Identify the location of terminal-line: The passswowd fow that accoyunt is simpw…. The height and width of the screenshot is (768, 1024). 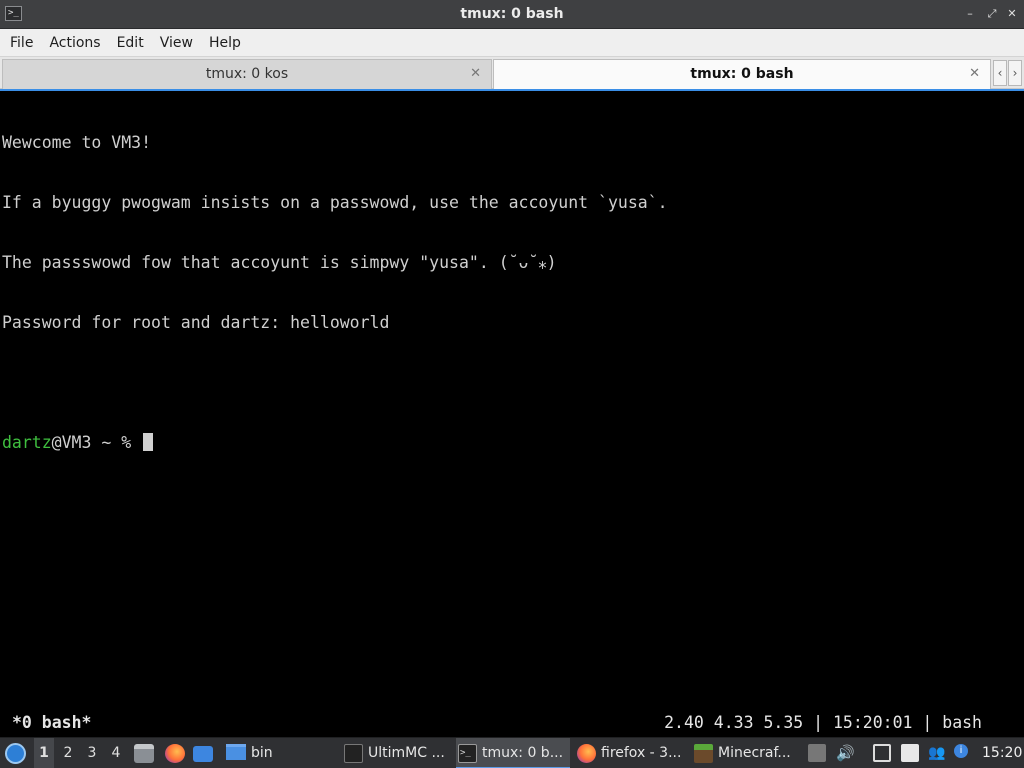
(279, 262).